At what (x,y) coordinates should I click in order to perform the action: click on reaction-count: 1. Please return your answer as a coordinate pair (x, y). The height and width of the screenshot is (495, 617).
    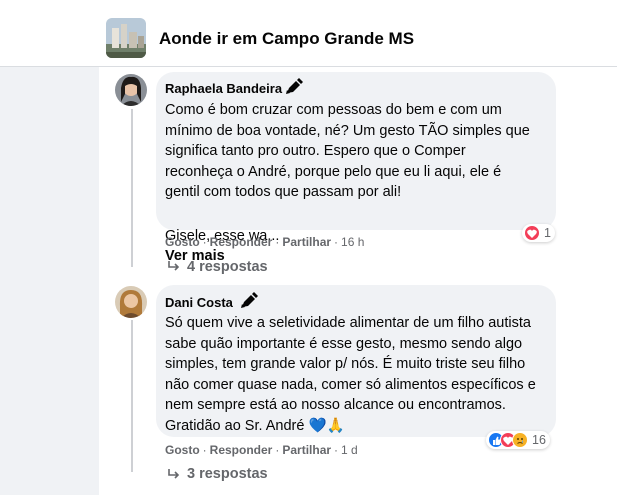
    Looking at the image, I should click on (547, 233).